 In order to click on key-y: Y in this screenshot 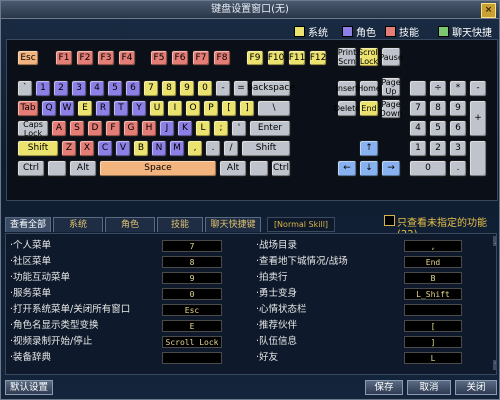, I will do `click(139, 108)`.